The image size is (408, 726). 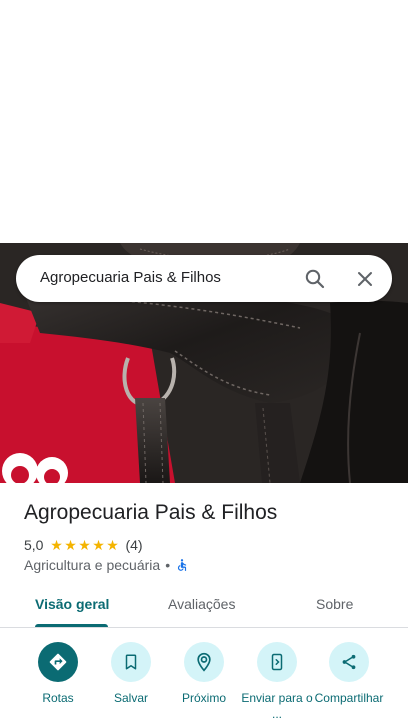 What do you see at coordinates (92, 565) in the screenshot?
I see `place-category: Agricultura e pecuária` at bounding box center [92, 565].